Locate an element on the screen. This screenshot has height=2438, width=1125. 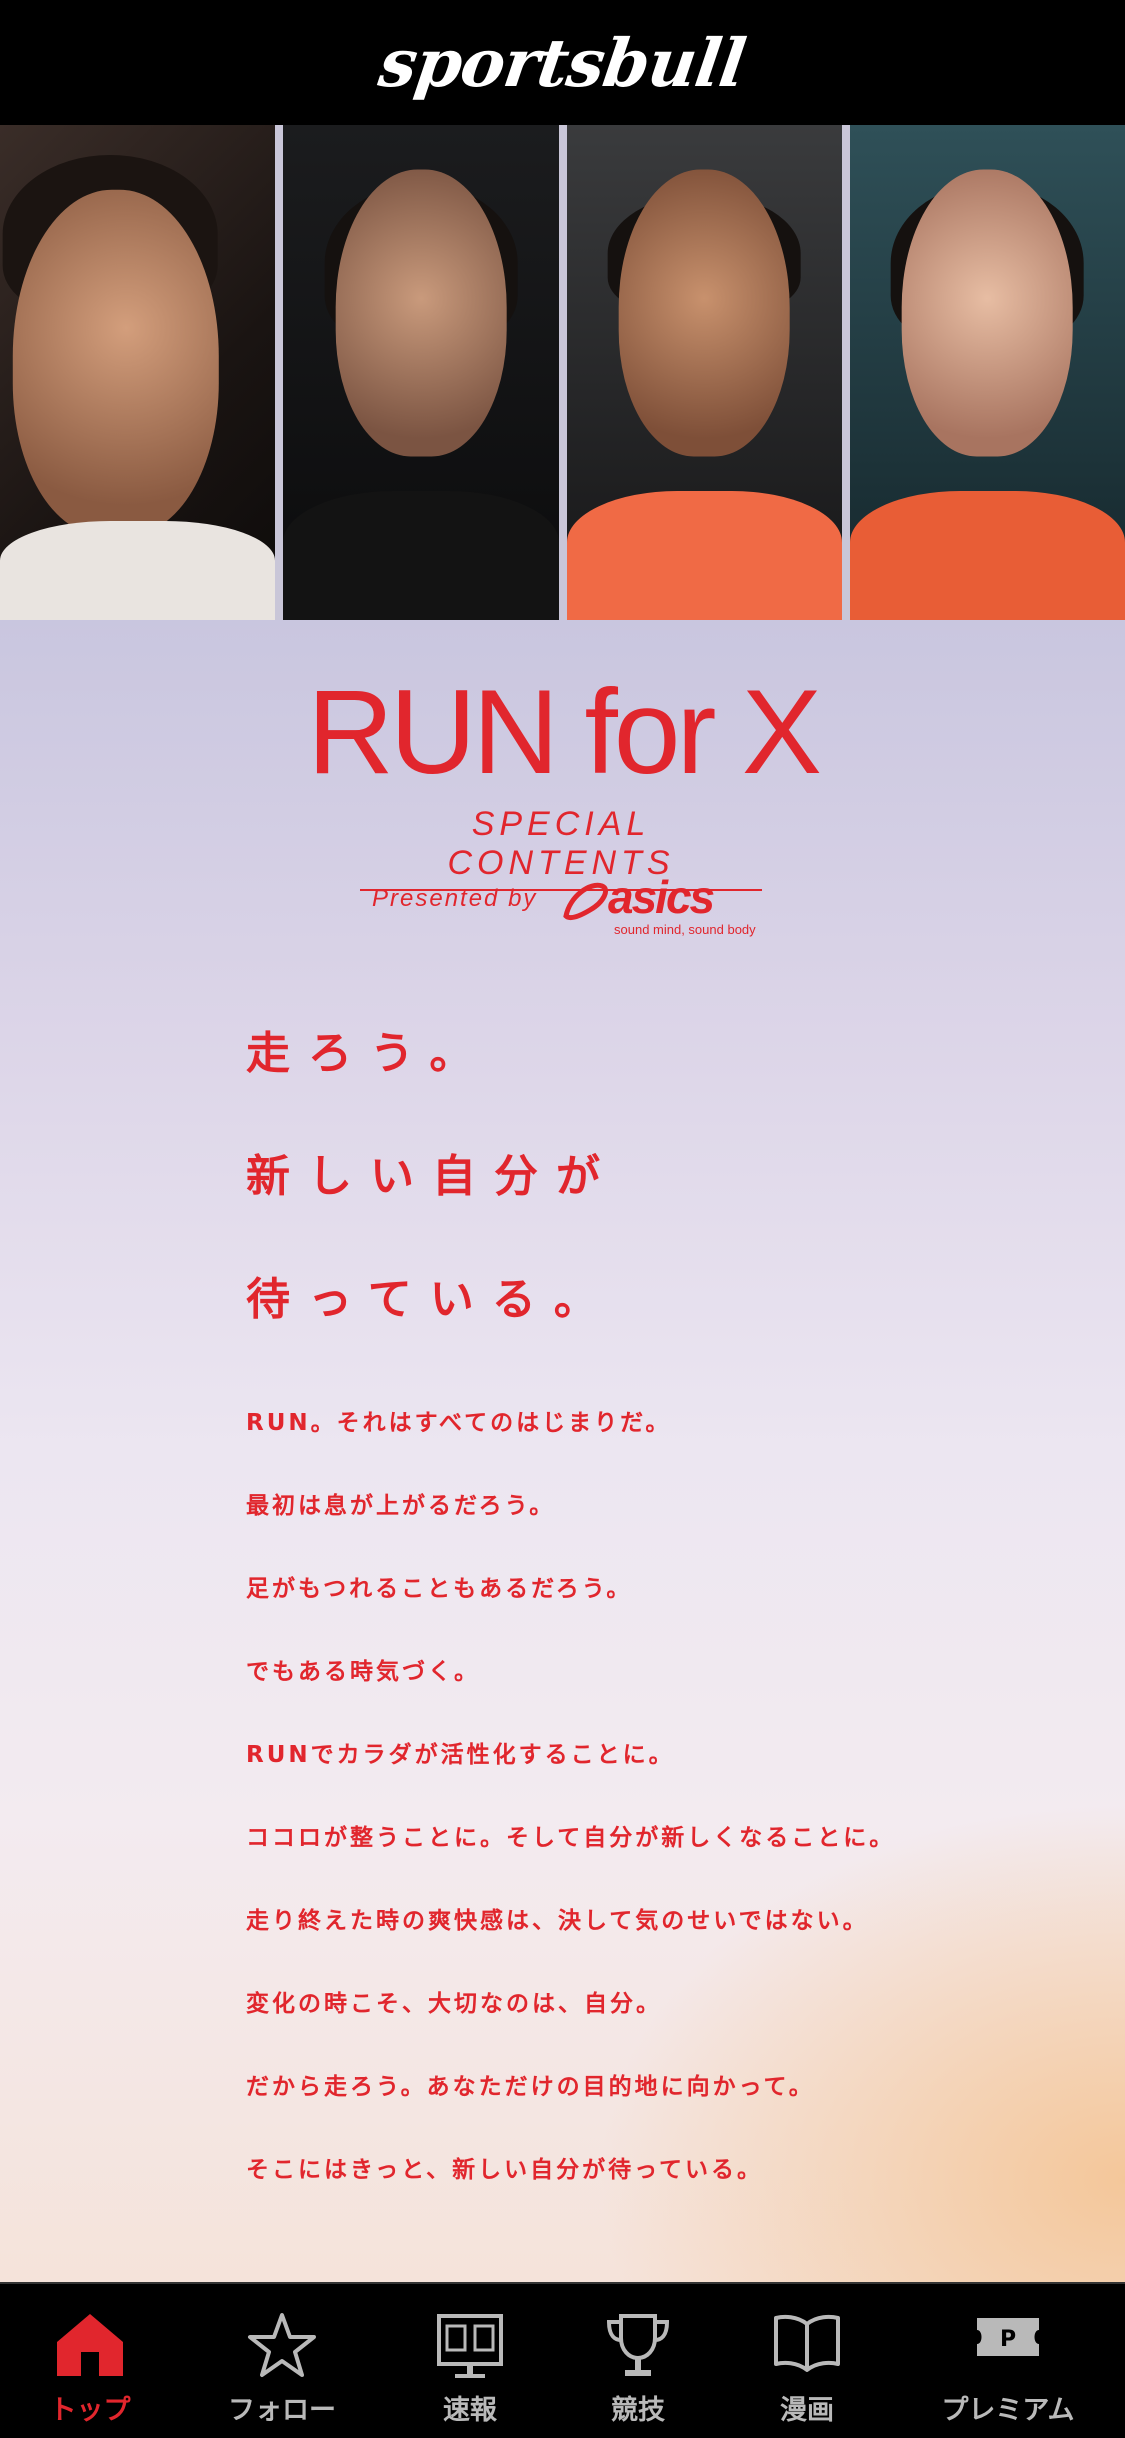
tab-live: 速報 is located at coordinates (470, 2355).